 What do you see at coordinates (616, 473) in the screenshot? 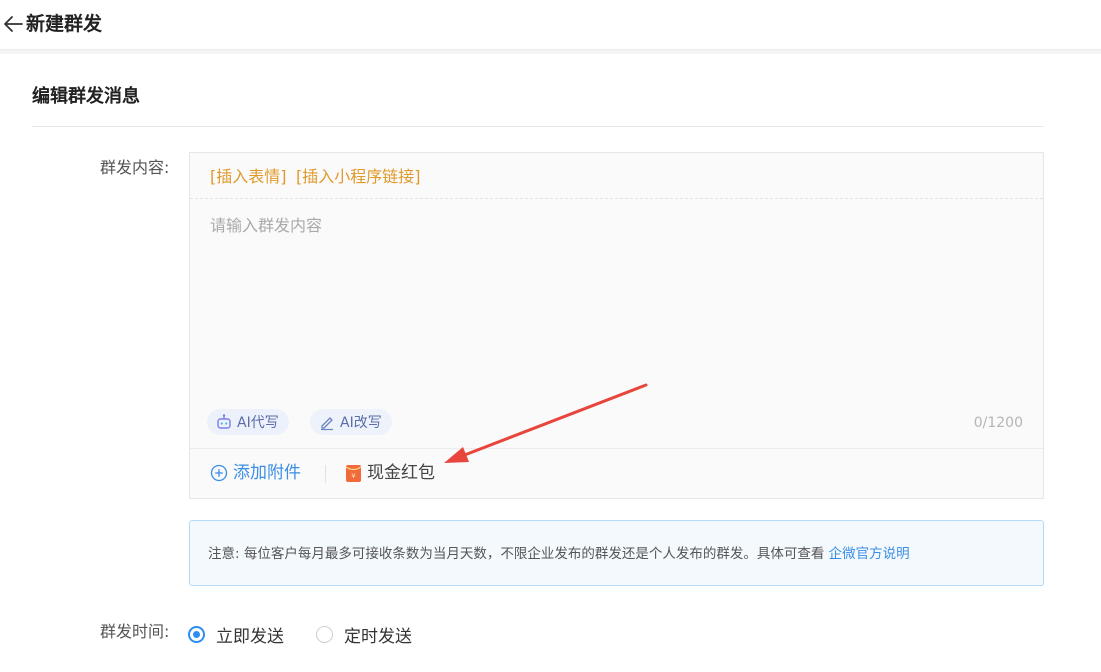
I see `attachment-bar: 添加附件 ¥ 现金红包` at bounding box center [616, 473].